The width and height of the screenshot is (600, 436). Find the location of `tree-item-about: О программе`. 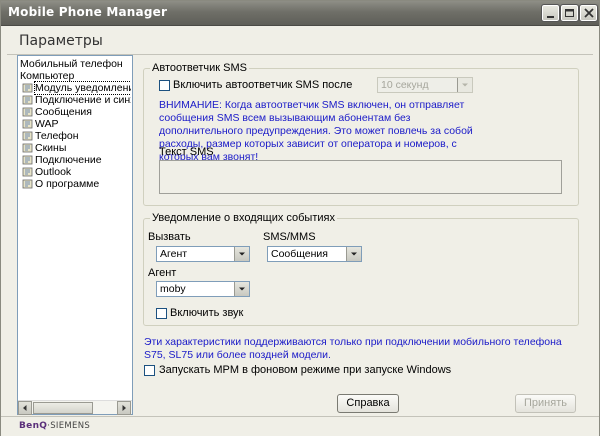

tree-item-about: О программе is located at coordinates (60, 184).